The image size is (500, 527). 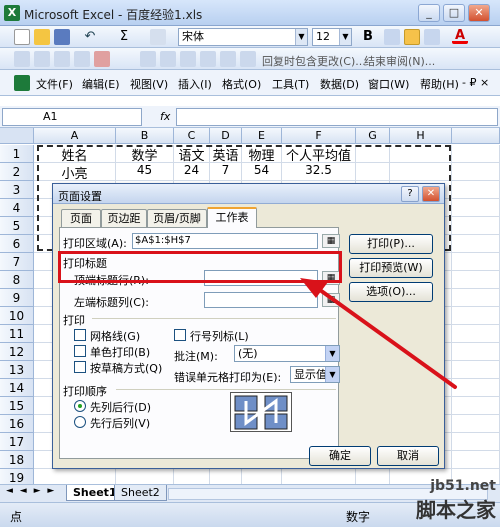 What do you see at coordinates (192, 154) in the screenshot?
I see `cell-c1: 语文` at bounding box center [192, 154].